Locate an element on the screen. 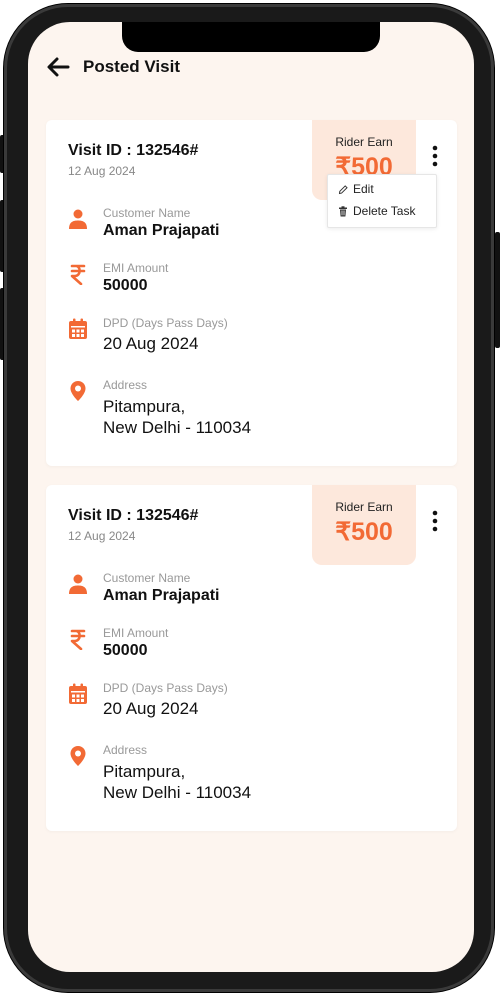  menu-item-delete-label: Delete Task is located at coordinates (384, 211).